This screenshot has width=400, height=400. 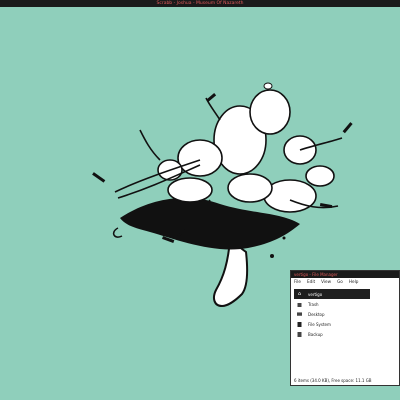 What do you see at coordinates (319, 324) in the screenshot?
I see `sidebar-item-label: File System` at bounding box center [319, 324].